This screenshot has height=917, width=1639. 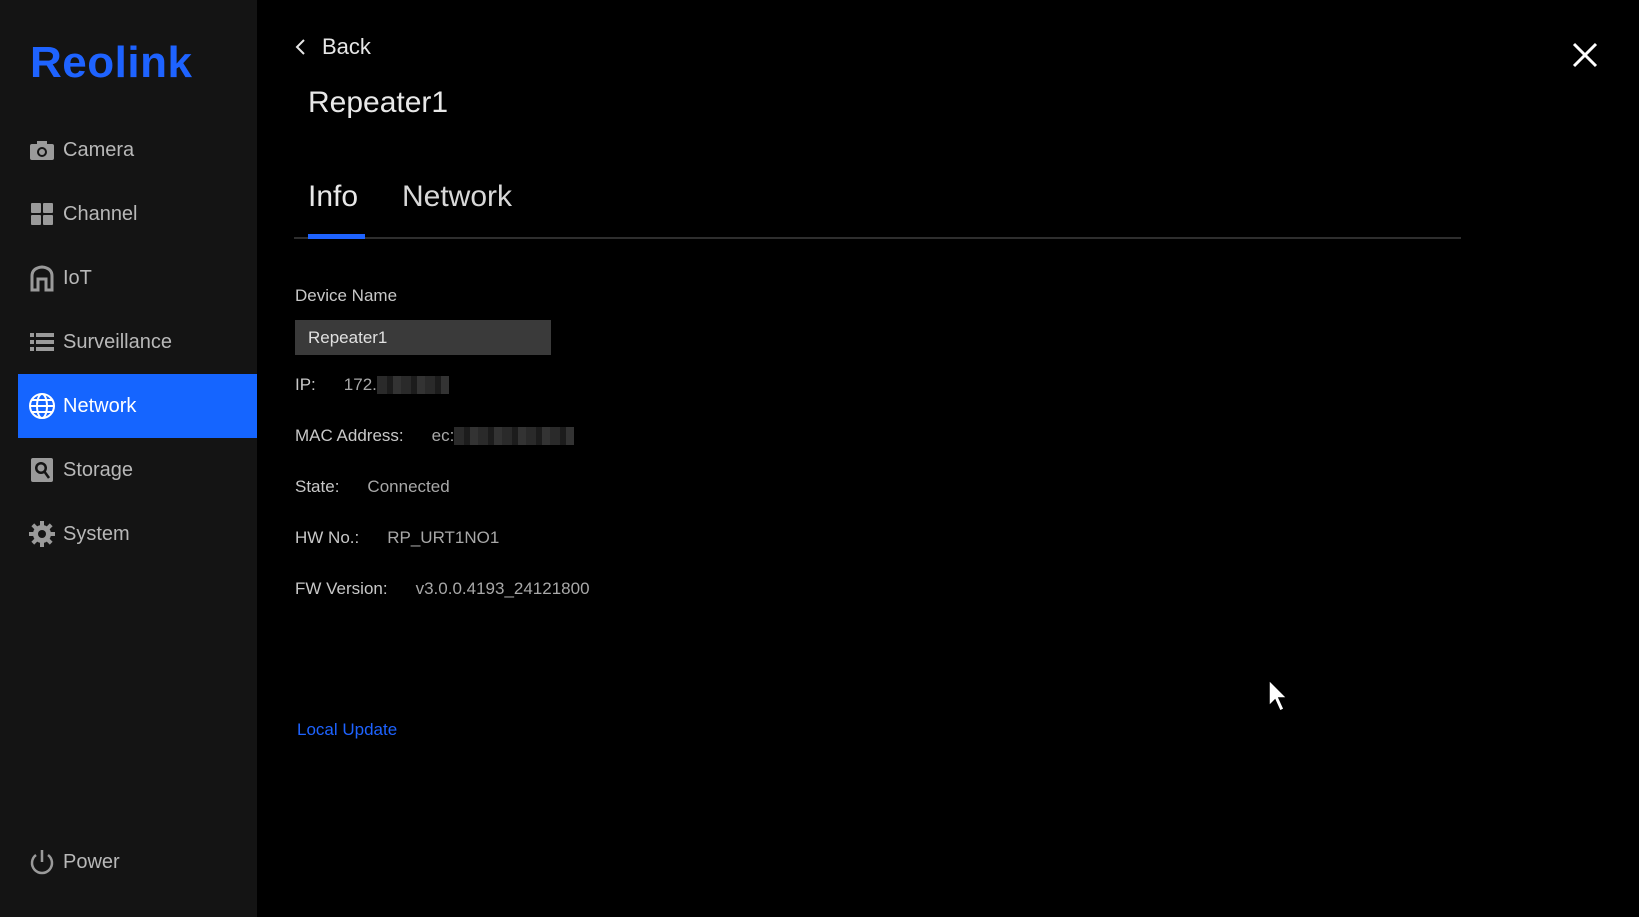 What do you see at coordinates (99, 149) in the screenshot?
I see `sidebar-item-label: Camera` at bounding box center [99, 149].